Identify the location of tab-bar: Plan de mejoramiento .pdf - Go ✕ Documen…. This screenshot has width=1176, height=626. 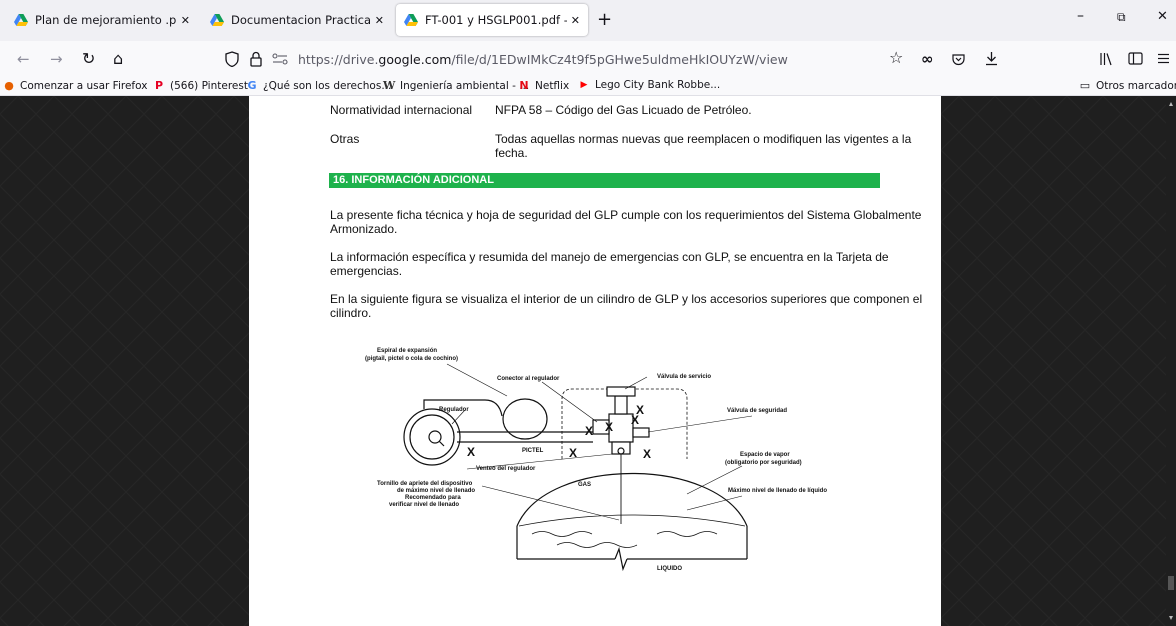
(588, 20).